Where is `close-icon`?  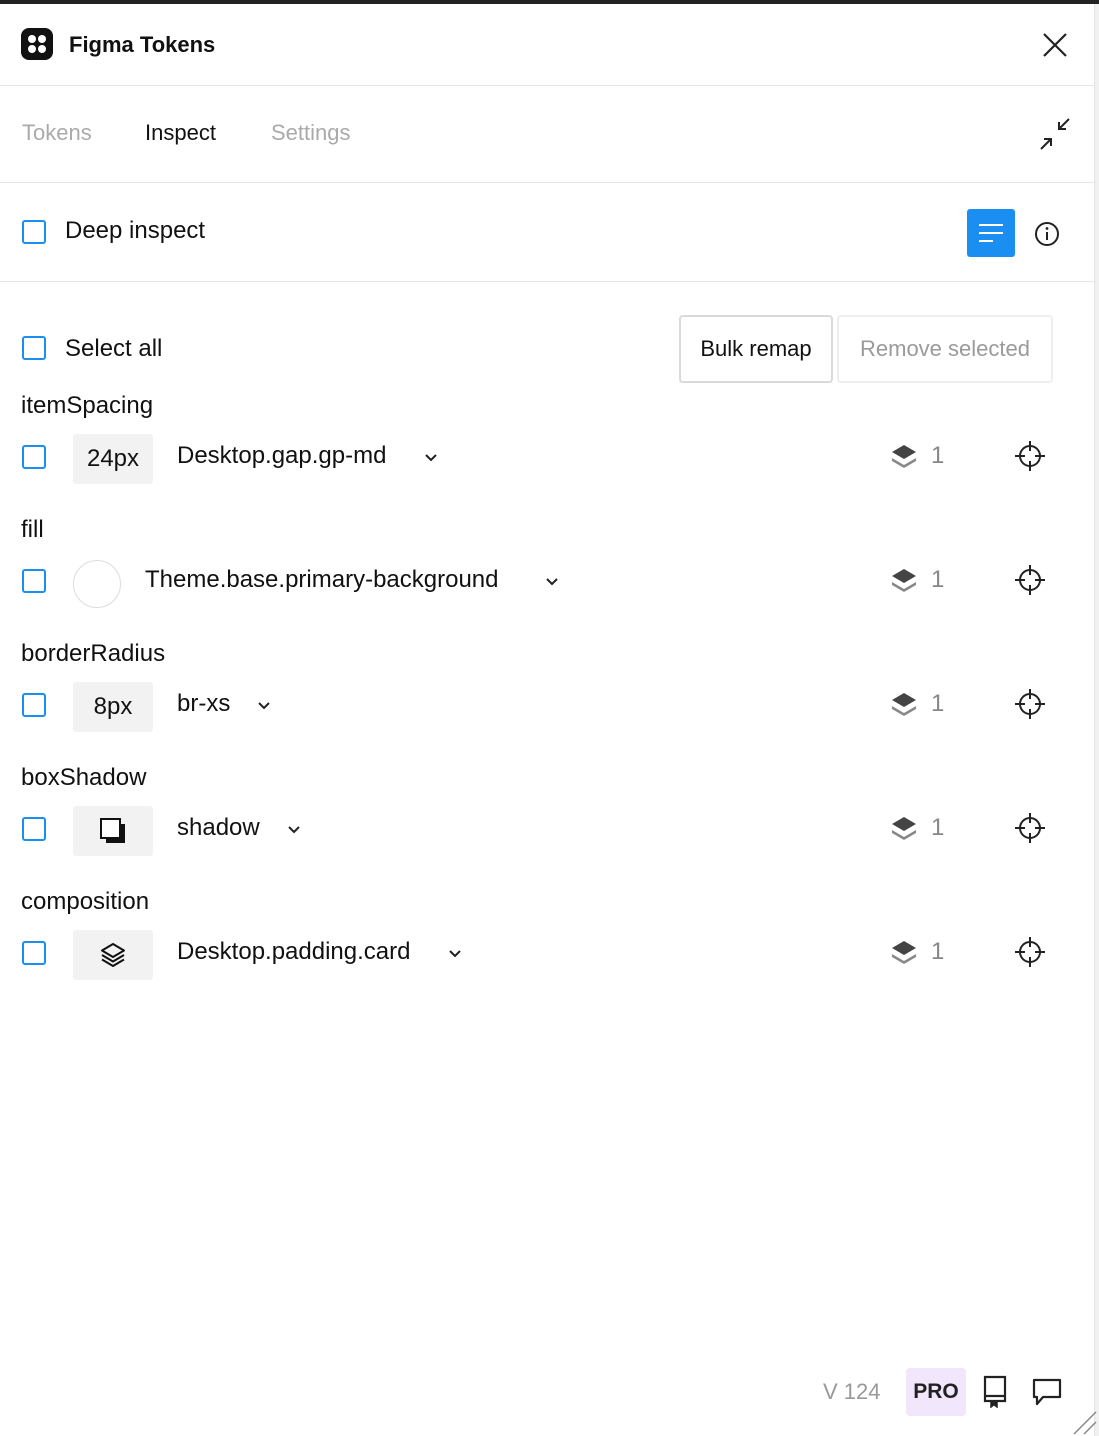 close-icon is located at coordinates (1055, 45).